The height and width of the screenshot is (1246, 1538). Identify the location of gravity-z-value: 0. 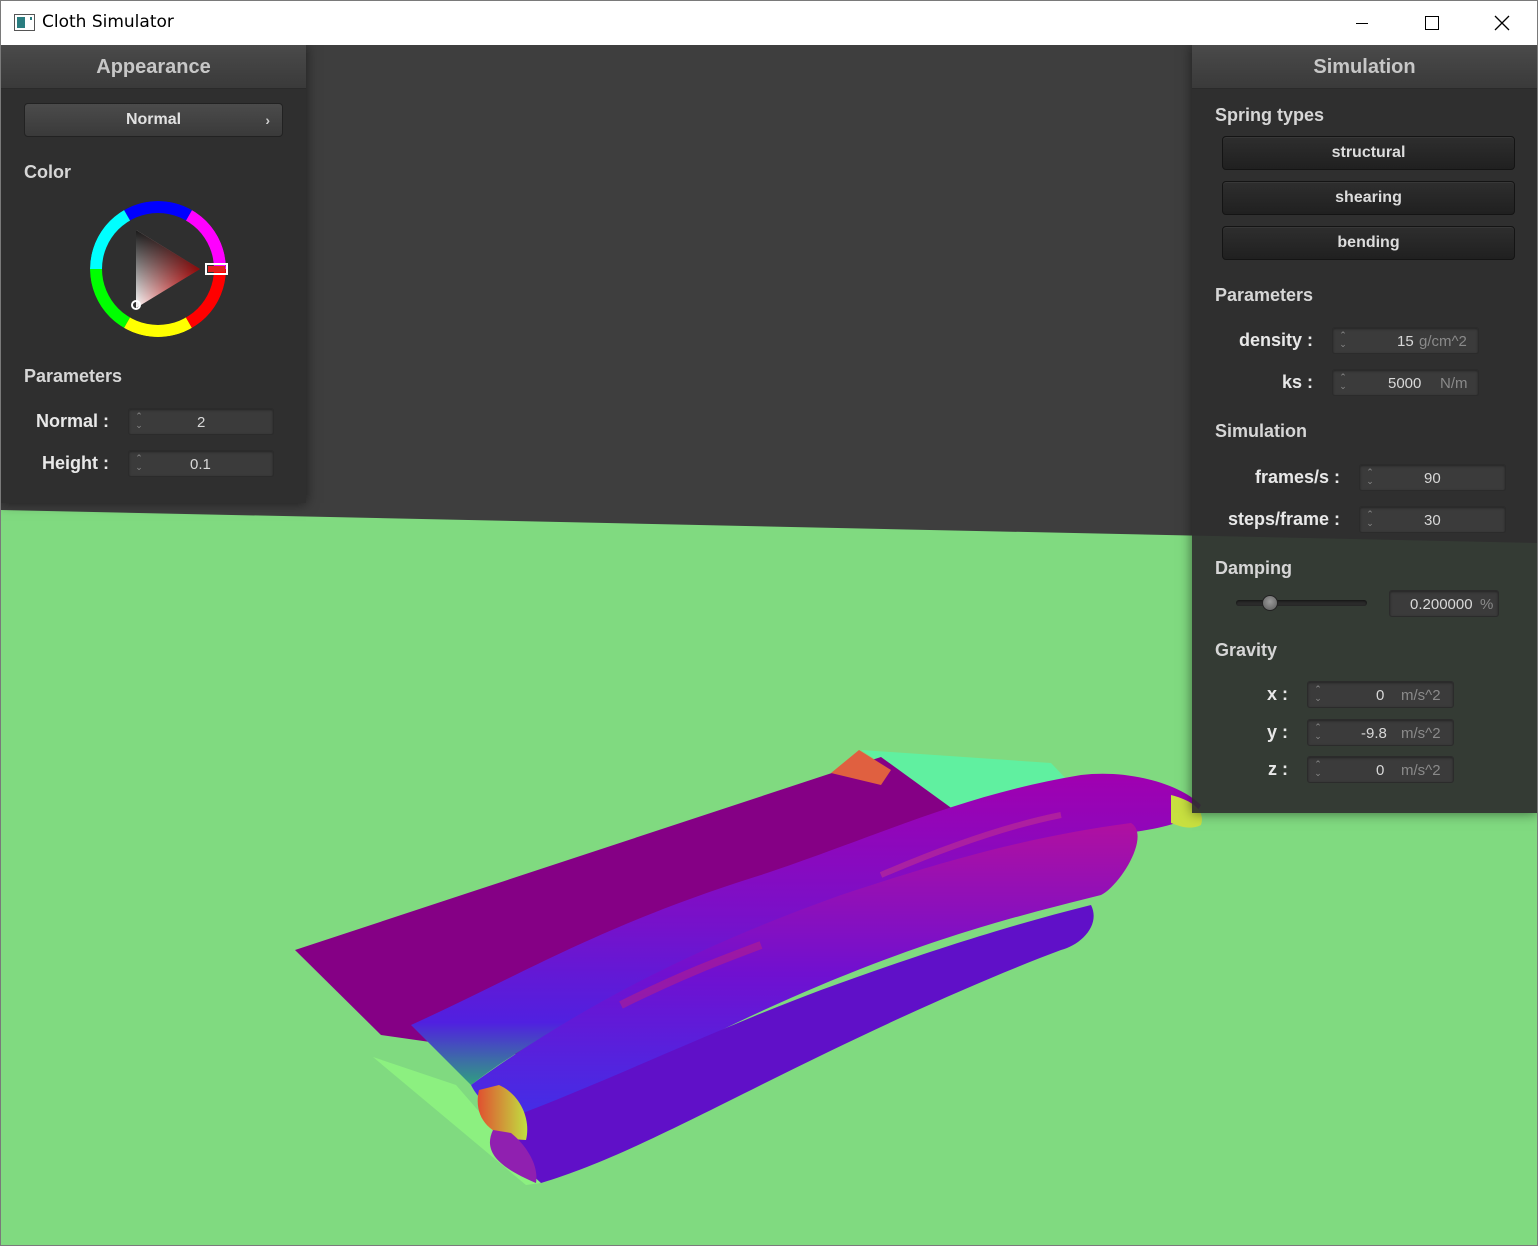
(1380, 770).